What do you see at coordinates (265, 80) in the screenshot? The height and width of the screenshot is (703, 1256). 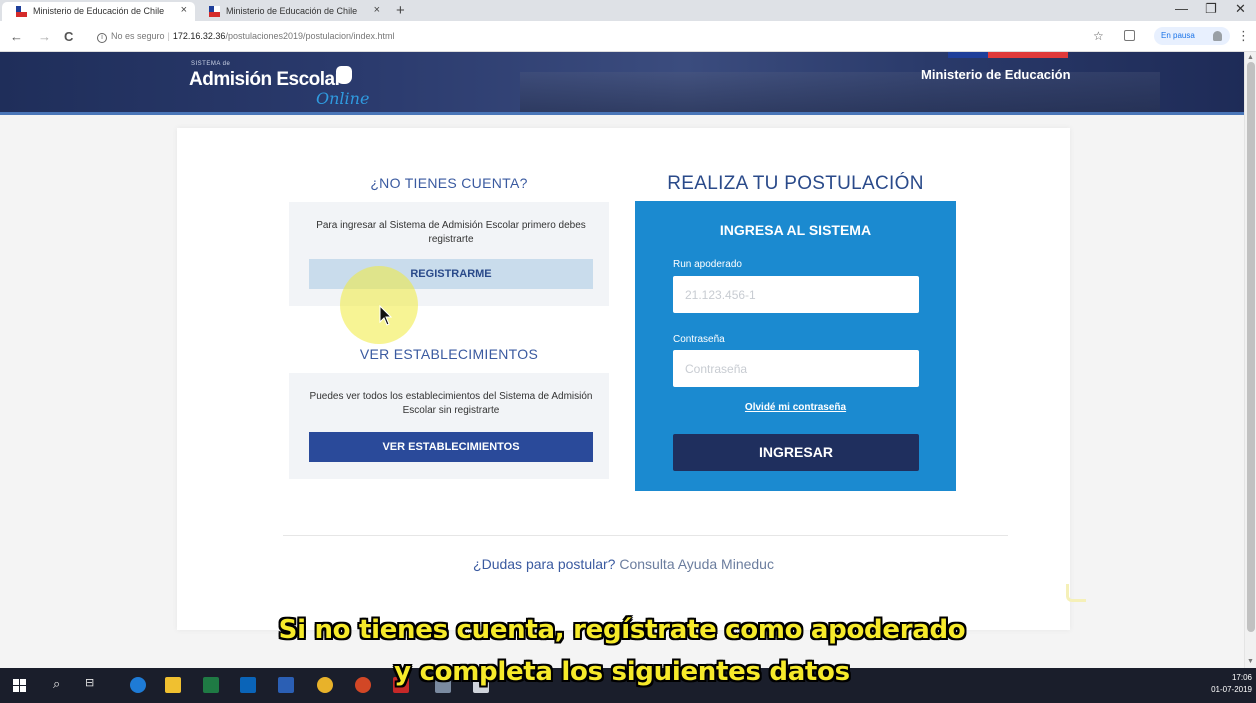 I see `logo-main-text: Admisión Escolar` at bounding box center [265, 80].